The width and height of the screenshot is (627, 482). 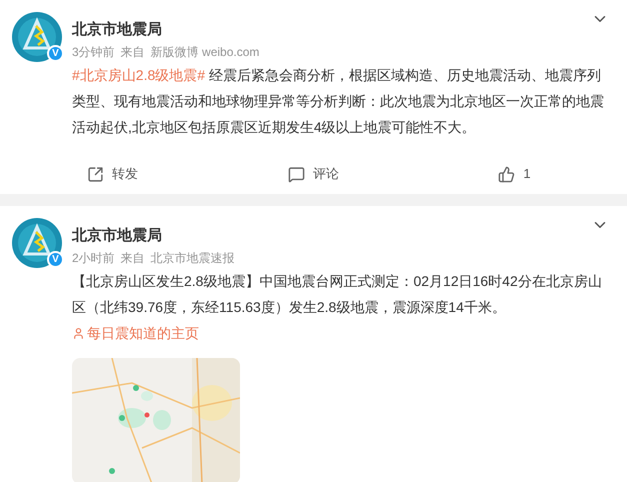 I want to click on person-icon, so click(x=78, y=333).